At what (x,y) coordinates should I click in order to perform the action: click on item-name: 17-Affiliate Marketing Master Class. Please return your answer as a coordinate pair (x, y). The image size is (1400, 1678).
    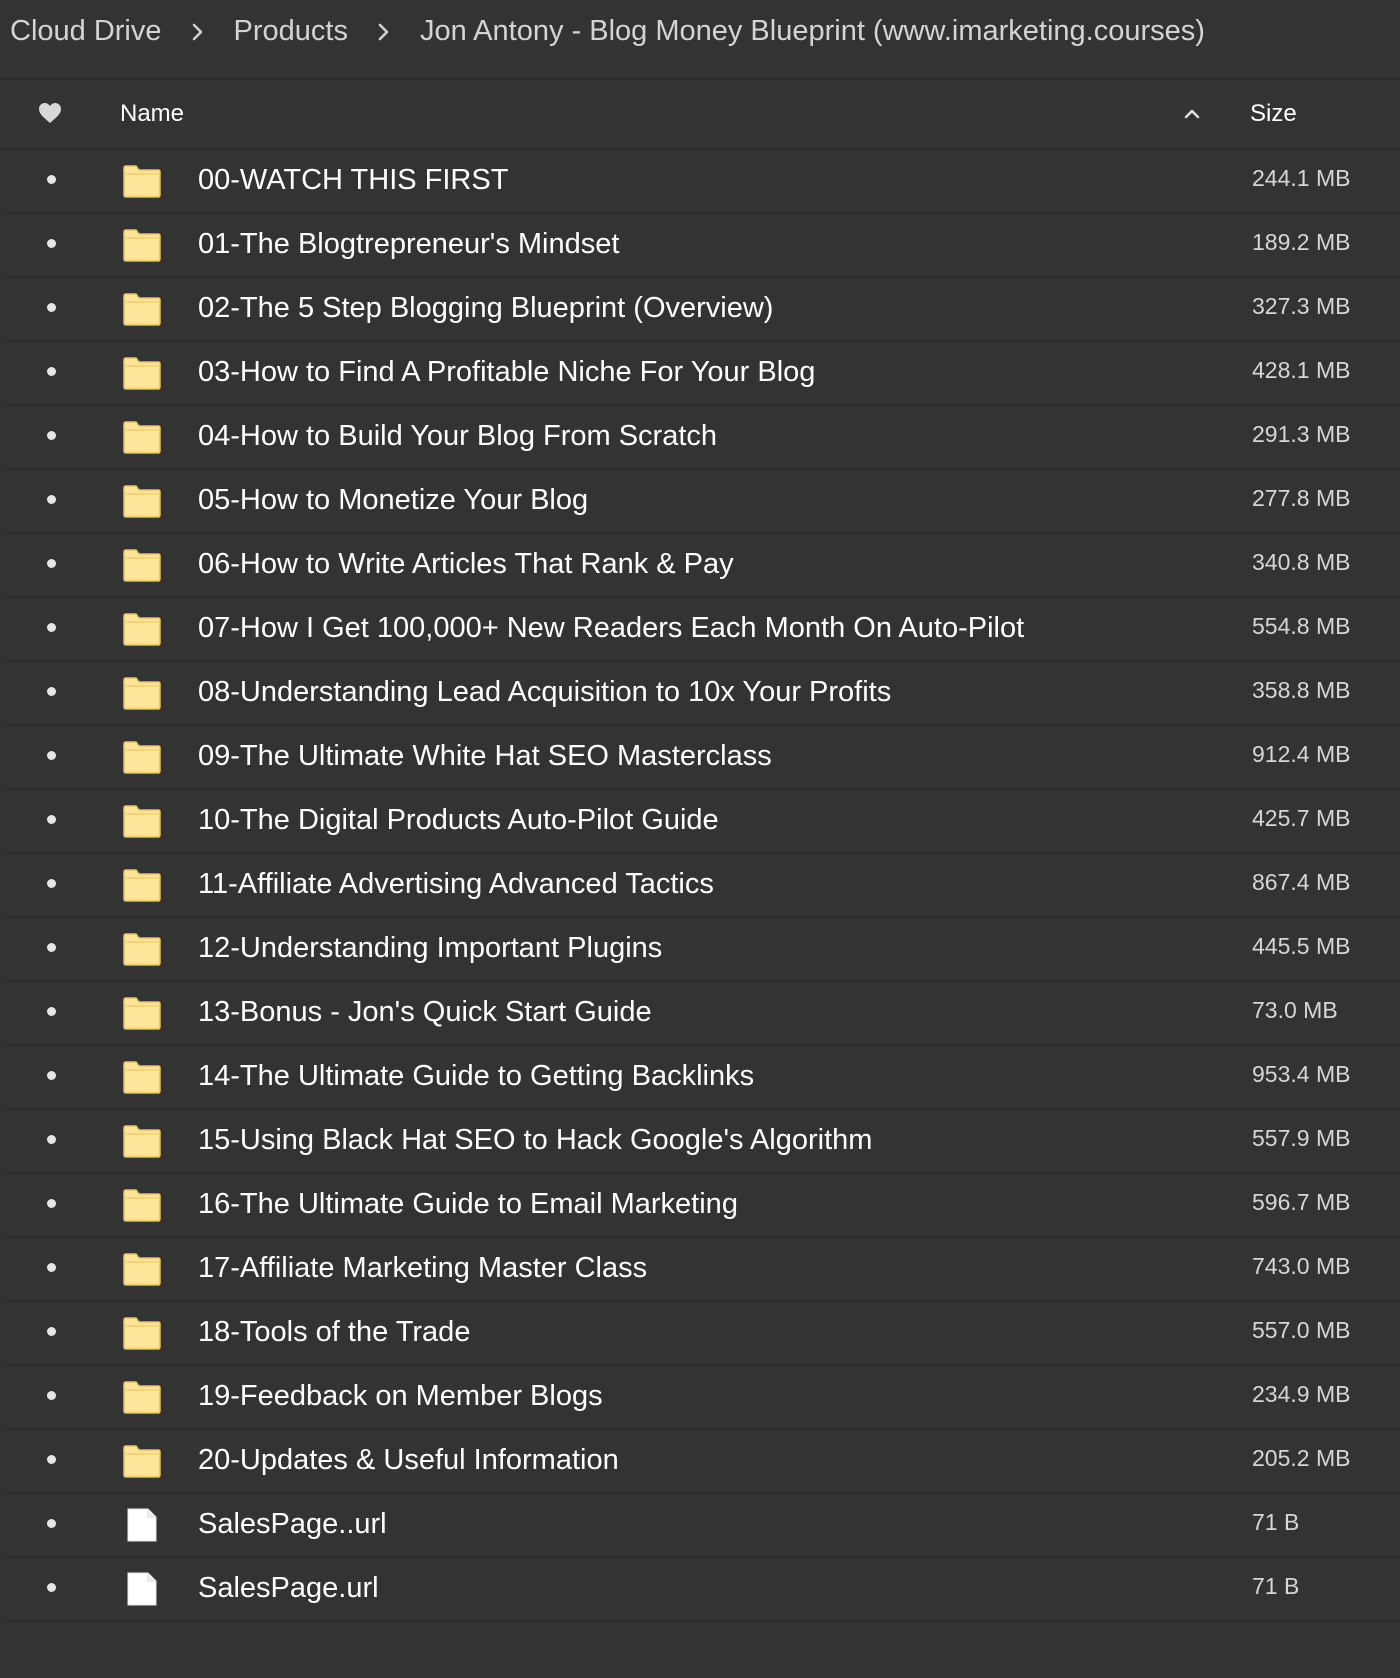
    Looking at the image, I should click on (422, 1268).